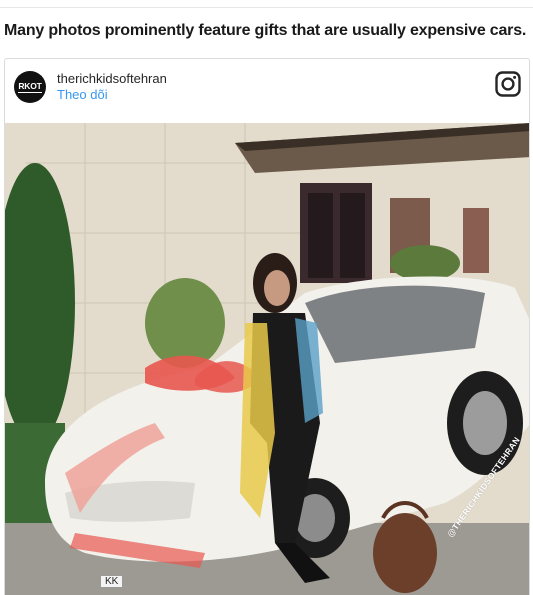 This screenshot has height=595, width=533. What do you see at coordinates (112, 581) in the screenshot?
I see `license-plate: KK` at bounding box center [112, 581].